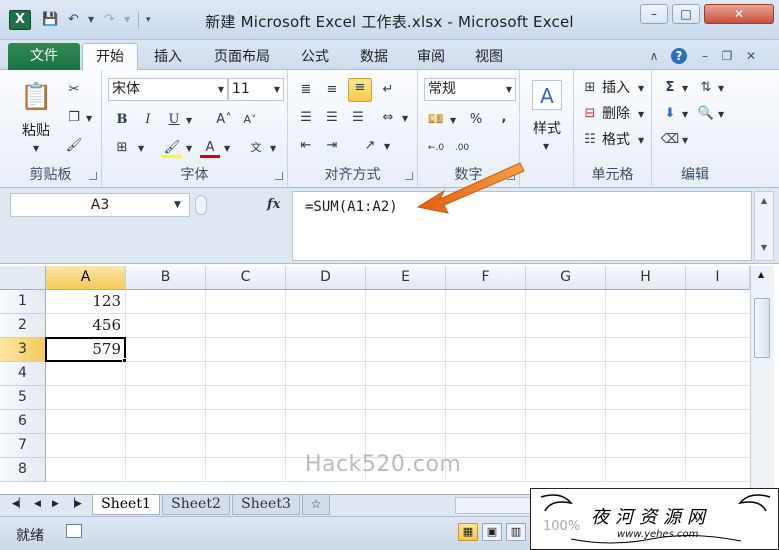 The height and width of the screenshot is (550, 779). I want to click on column-header-e: E, so click(406, 278).